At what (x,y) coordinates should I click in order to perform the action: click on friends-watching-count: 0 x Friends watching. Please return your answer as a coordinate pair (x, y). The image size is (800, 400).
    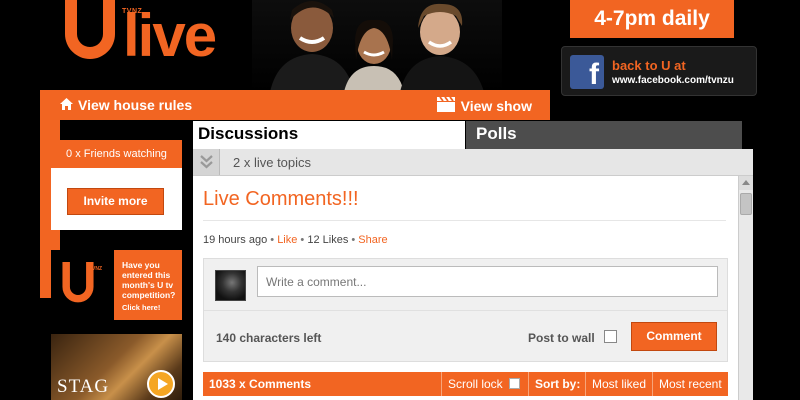
    Looking at the image, I should click on (116, 154).